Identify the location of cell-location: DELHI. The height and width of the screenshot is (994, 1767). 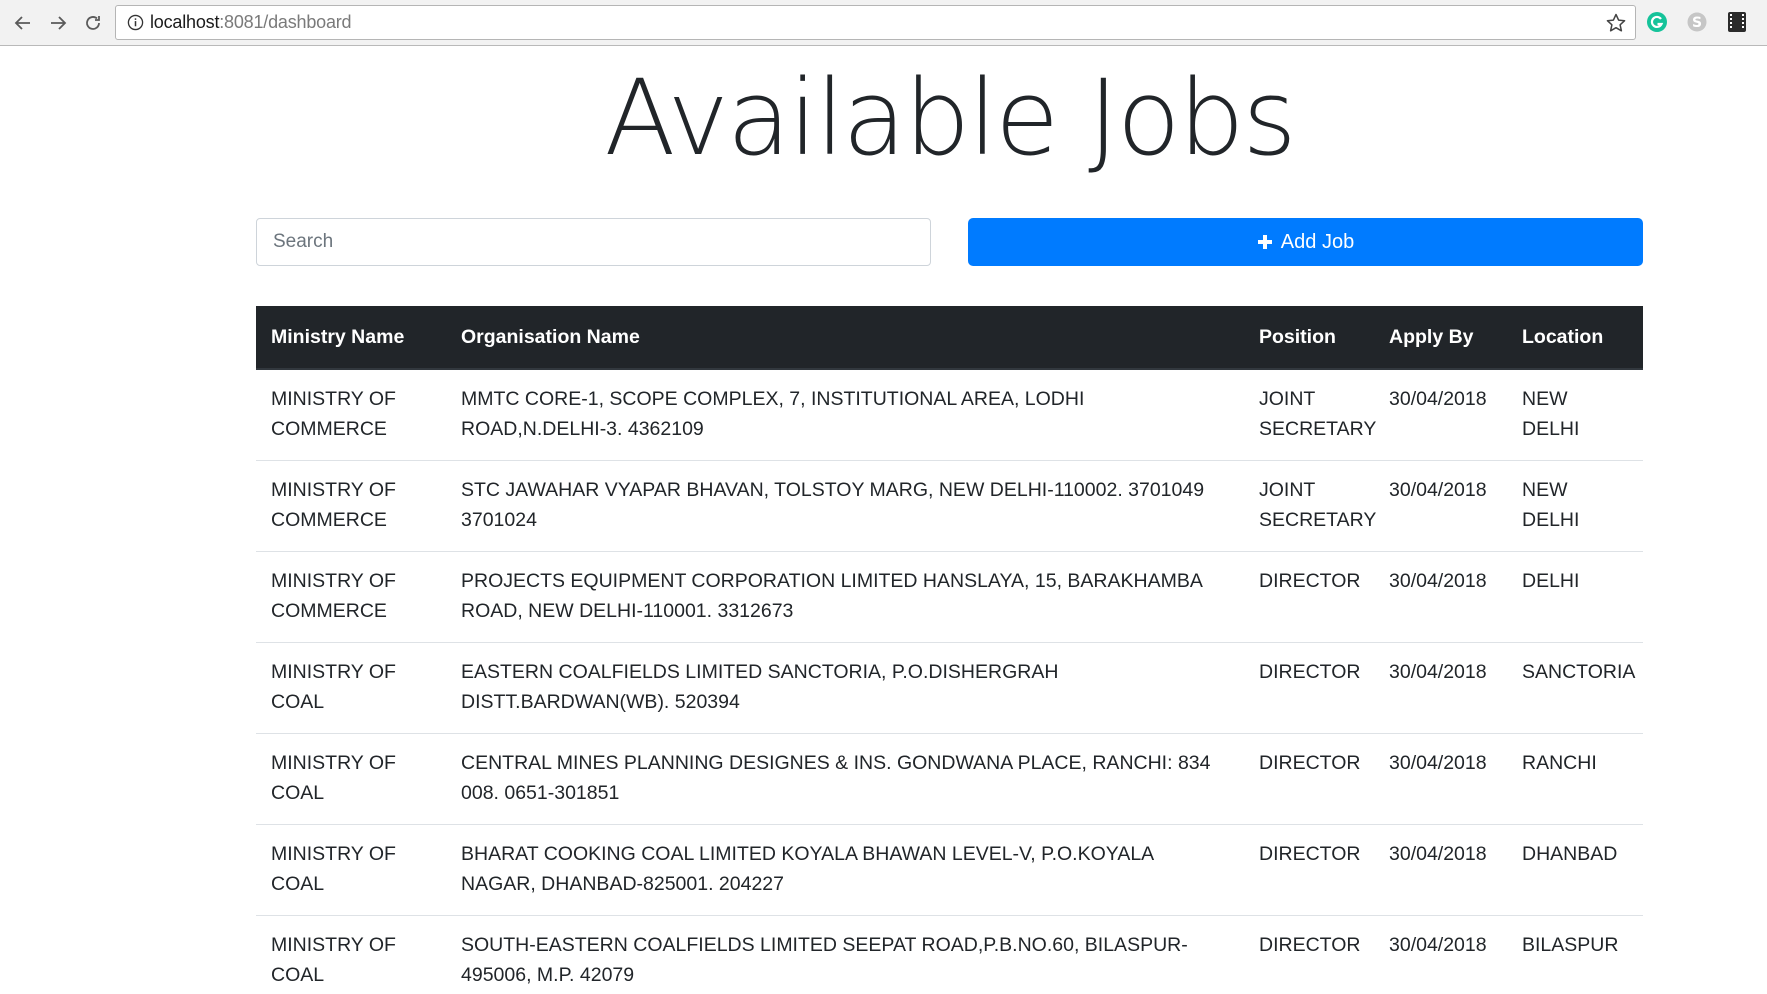
(1575, 597).